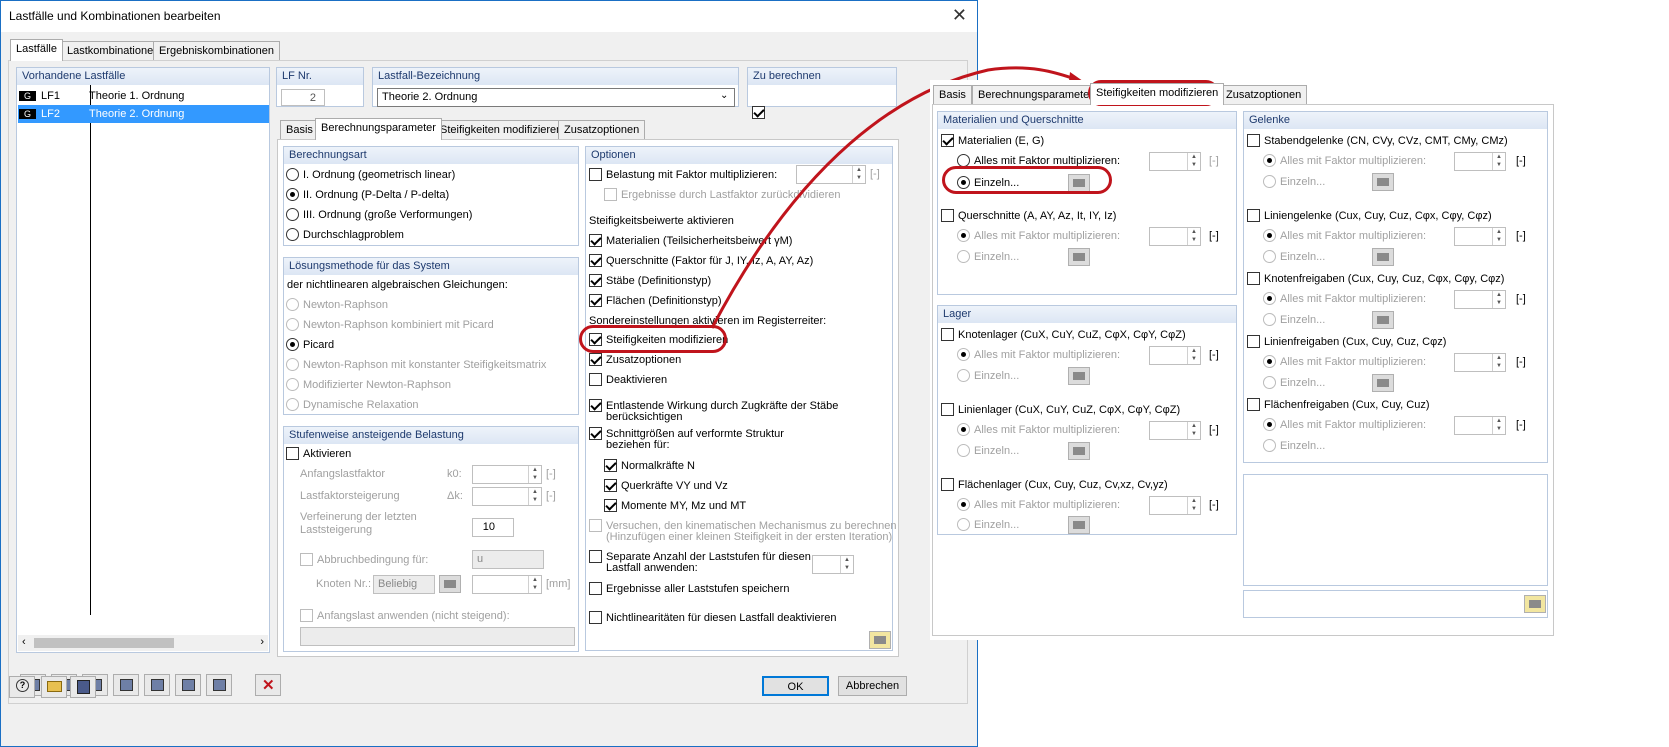 The width and height of the screenshot is (1669, 747). I want to click on anfang-spinner: ▲ ▼, so click(507, 474).